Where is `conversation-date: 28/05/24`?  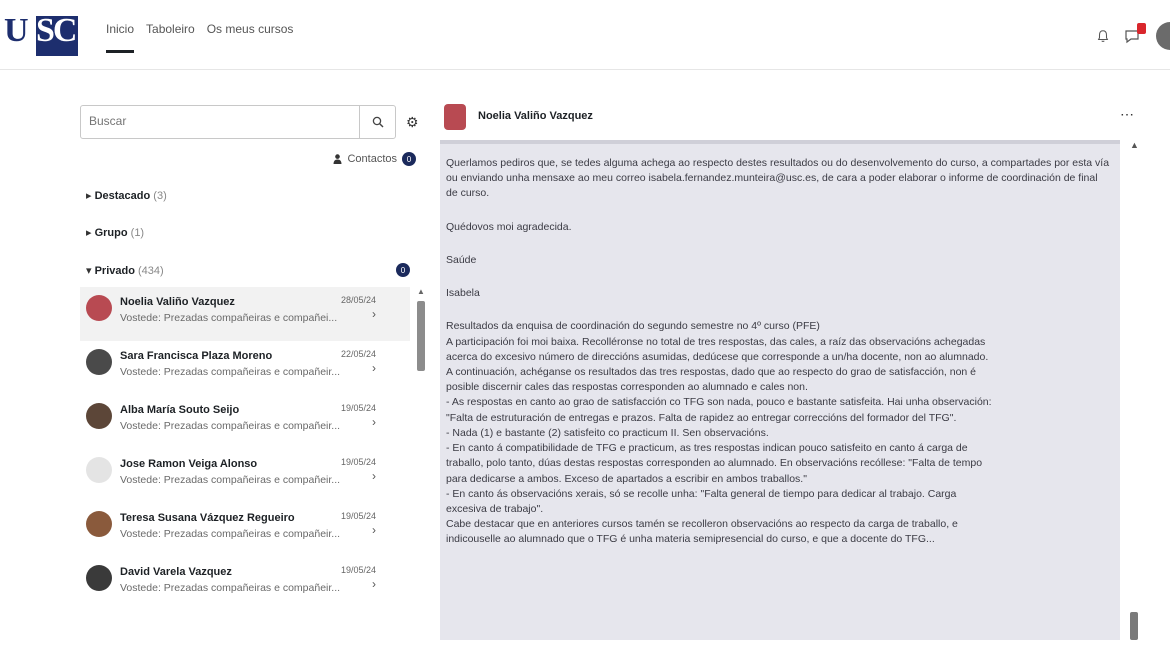 conversation-date: 28/05/24 is located at coordinates (358, 300).